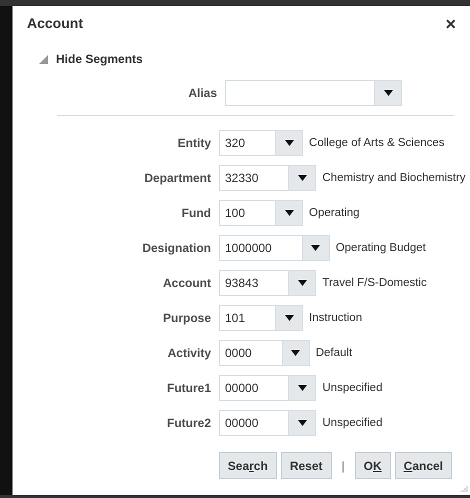 The height and width of the screenshot is (498, 470). Describe the element at coordinates (334, 212) in the screenshot. I see `segment-description: Operating` at that location.